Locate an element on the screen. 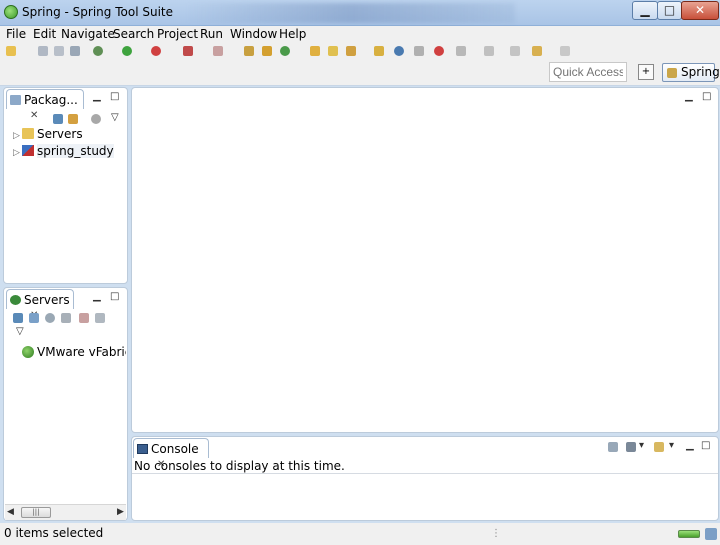 Image resolution: width=720 pixels, height=545 pixels. save-all-icon is located at coordinates (59, 51).